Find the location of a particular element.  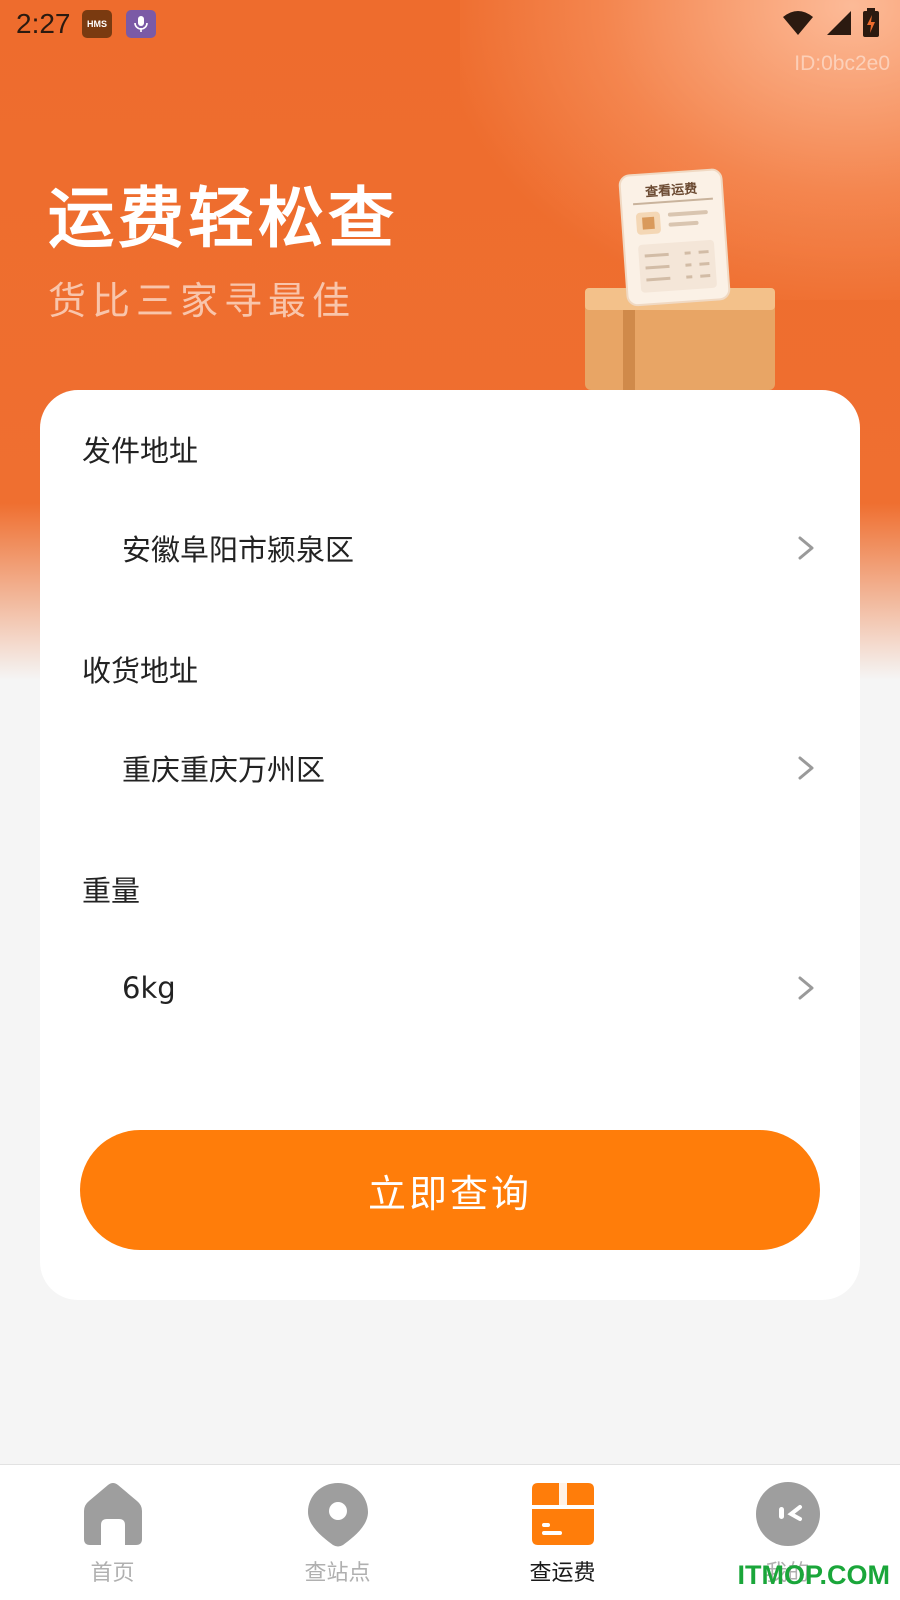

tab-find-station: 查站点 is located at coordinates (337, 1532).